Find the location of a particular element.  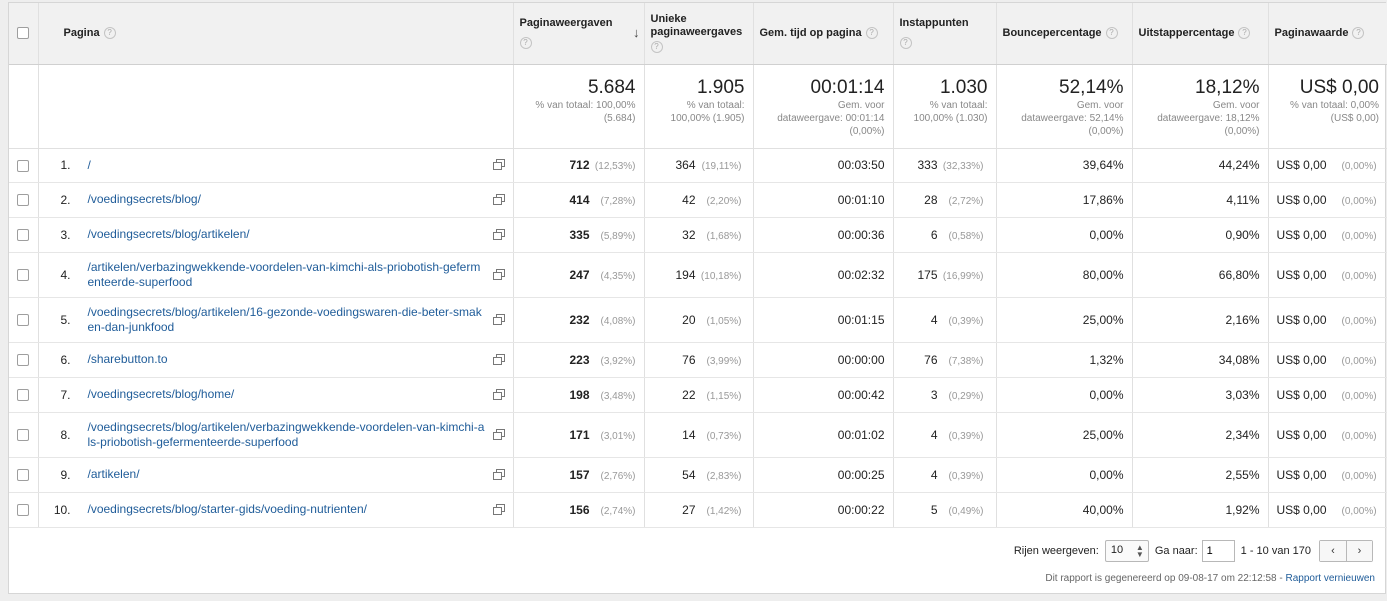

page-cell: 7. /voedingsecrets/blog/home/ is located at coordinates (276, 395).